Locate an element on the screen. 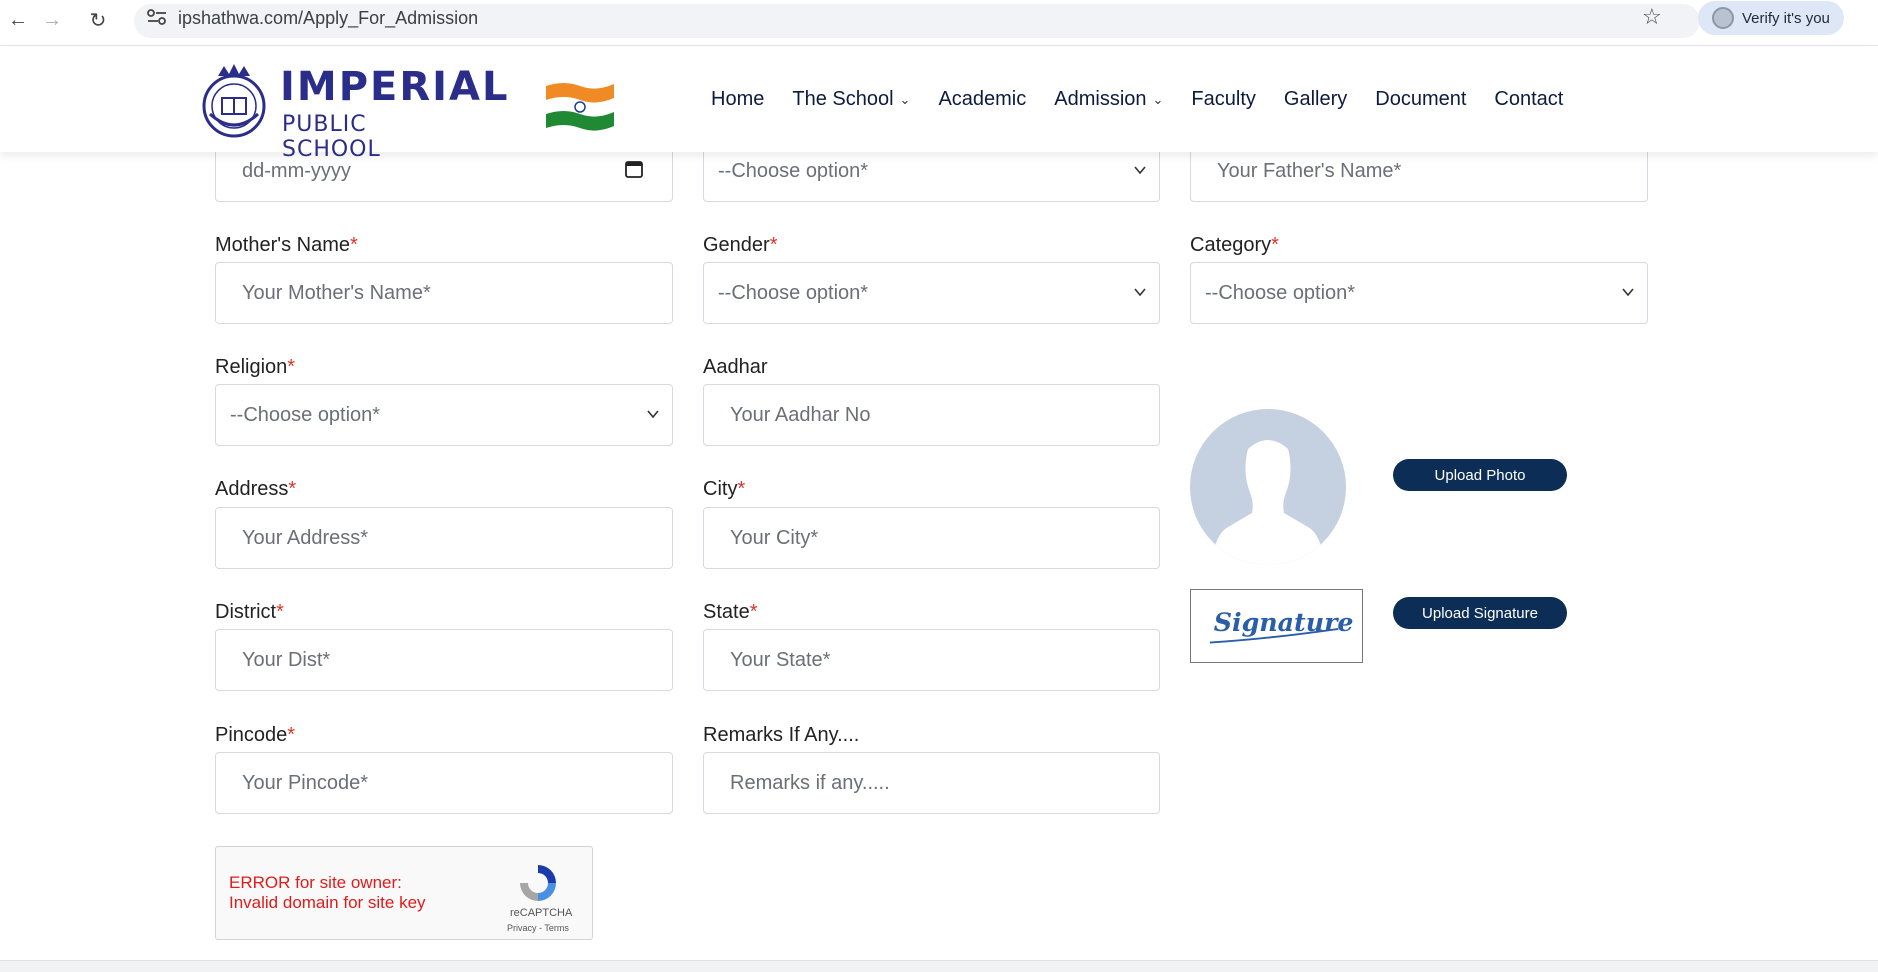  recaptcha-icon is located at coordinates (538, 883).